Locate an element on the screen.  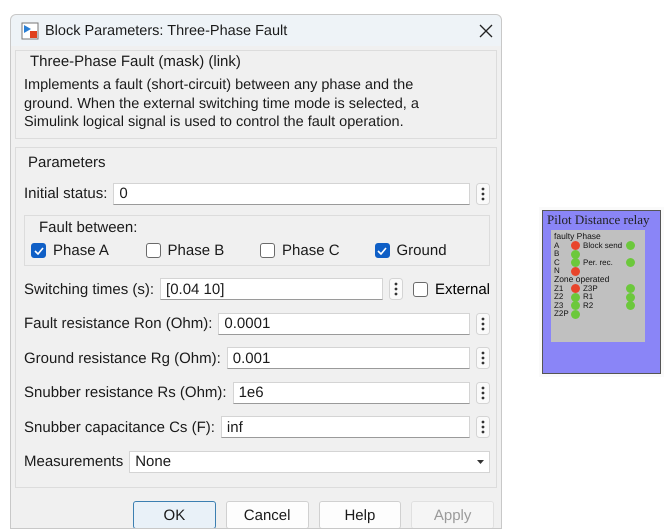
signal-label: Z3P is located at coordinates (590, 288).